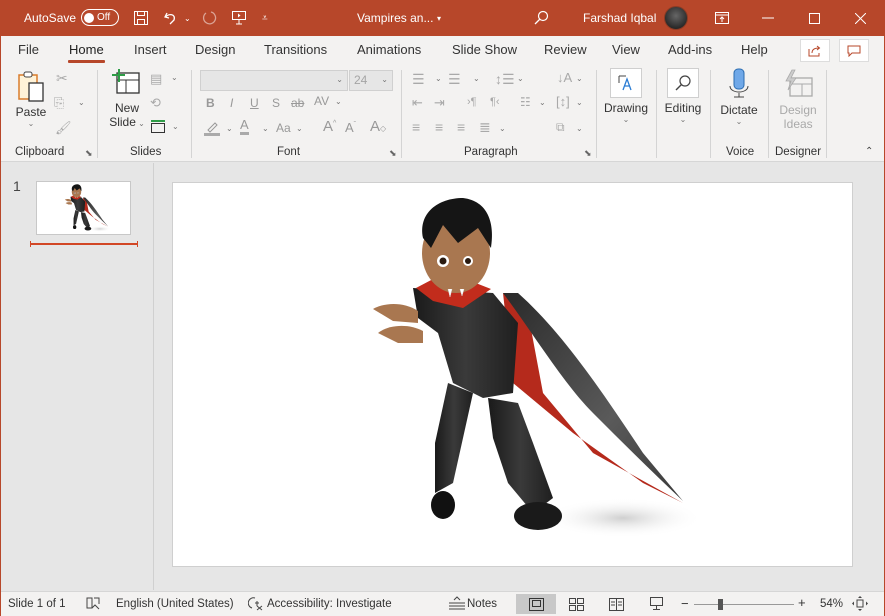  Describe the element at coordinates (768, 18) in the screenshot. I see `minimize-button` at that location.